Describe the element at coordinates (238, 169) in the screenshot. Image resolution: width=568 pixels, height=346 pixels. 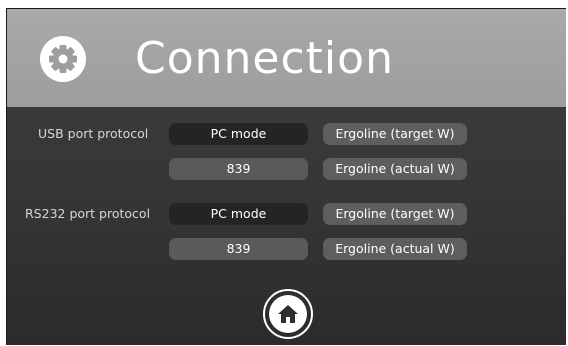
I see `usb-number-field: 839` at that location.